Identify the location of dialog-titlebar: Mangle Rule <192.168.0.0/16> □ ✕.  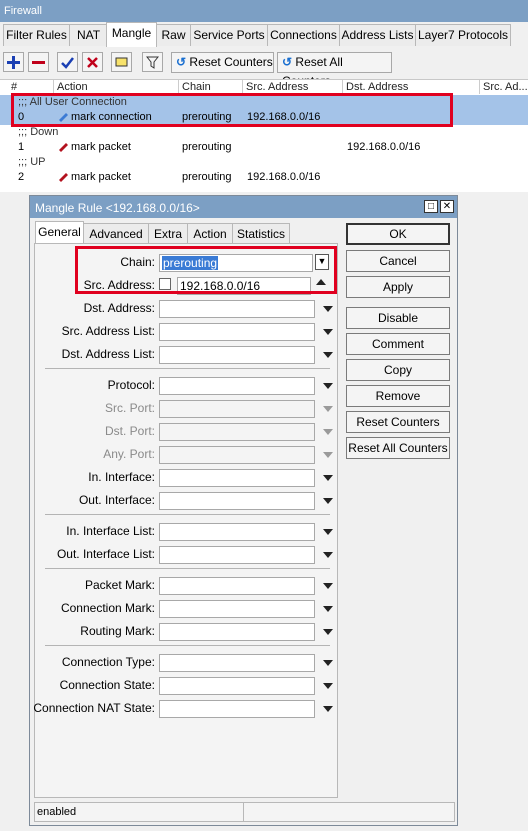
(243, 207).